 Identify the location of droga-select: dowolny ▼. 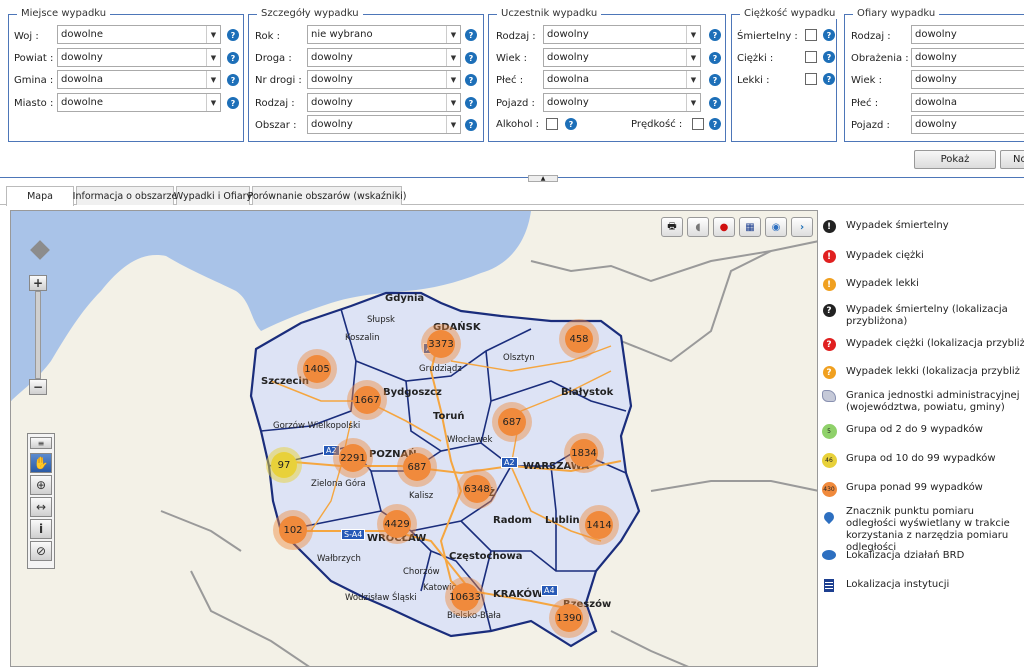
(384, 57).